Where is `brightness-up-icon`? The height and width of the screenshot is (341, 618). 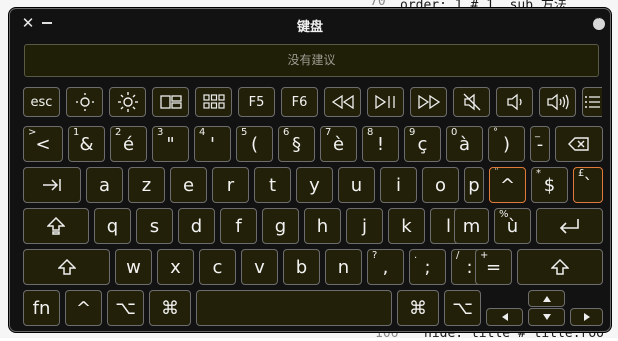 brightness-up-icon is located at coordinates (127, 102).